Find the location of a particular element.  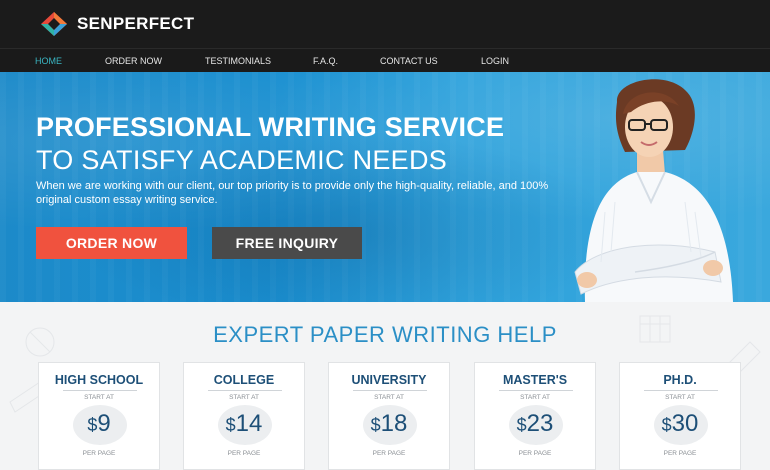

card-level: PH.D. is located at coordinates (680, 380).